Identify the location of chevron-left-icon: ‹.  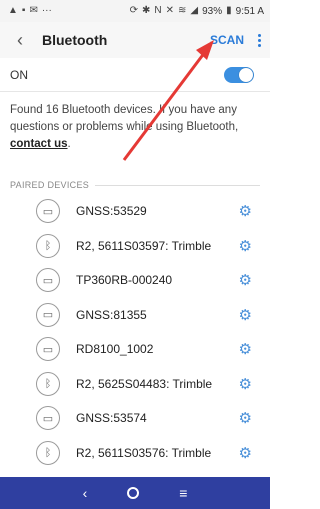
(20, 40).